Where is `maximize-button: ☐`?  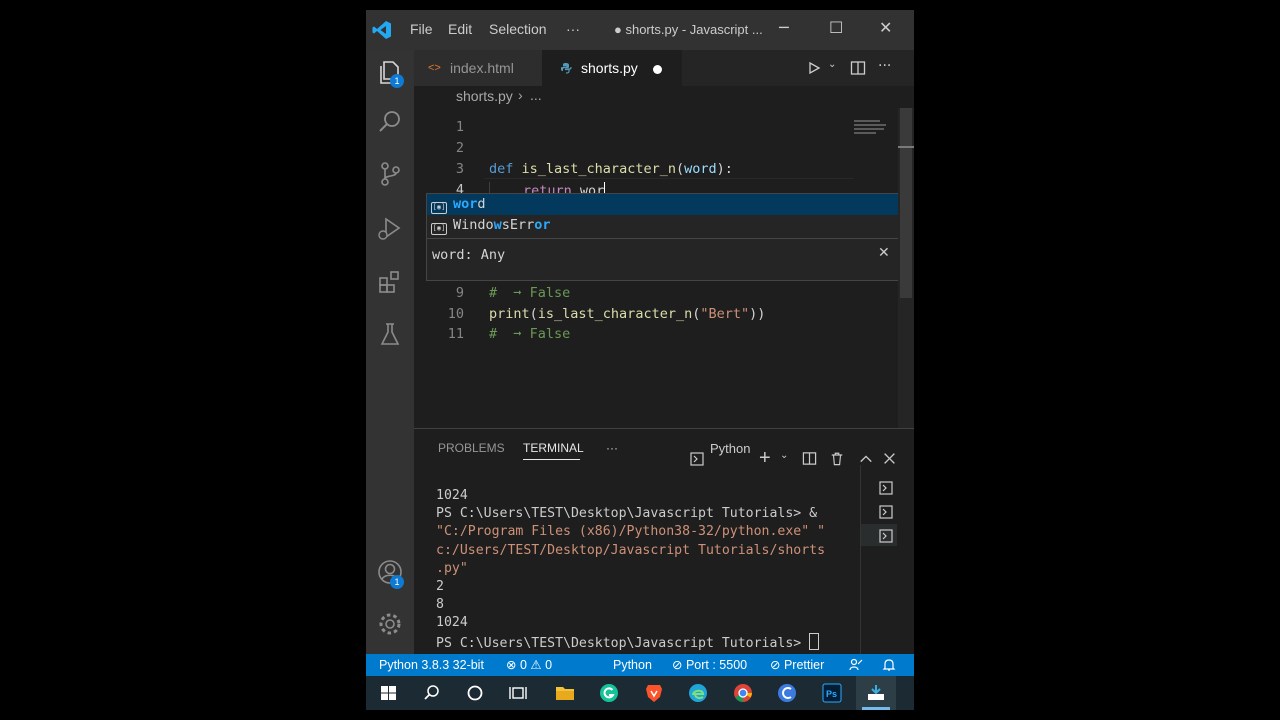
maximize-button: ☐ is located at coordinates (836, 27).